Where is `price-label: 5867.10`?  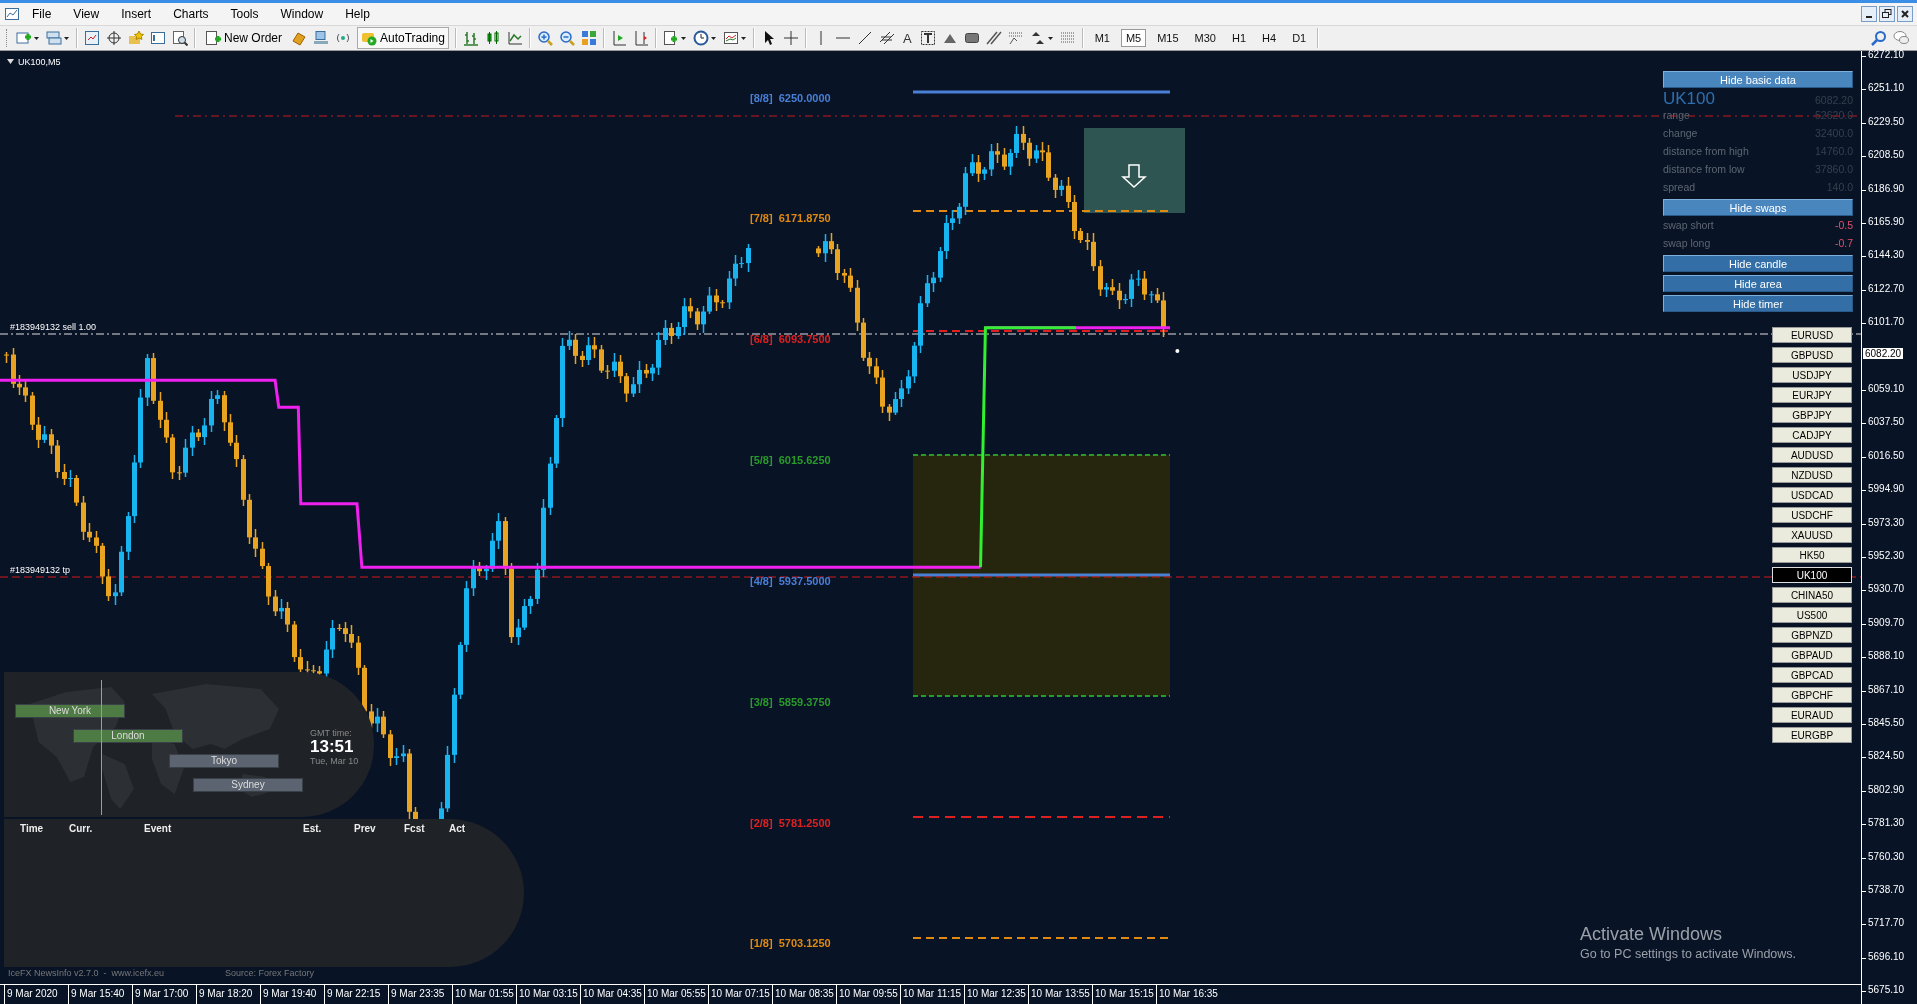
price-label: 5867.10 is located at coordinates (1886, 689).